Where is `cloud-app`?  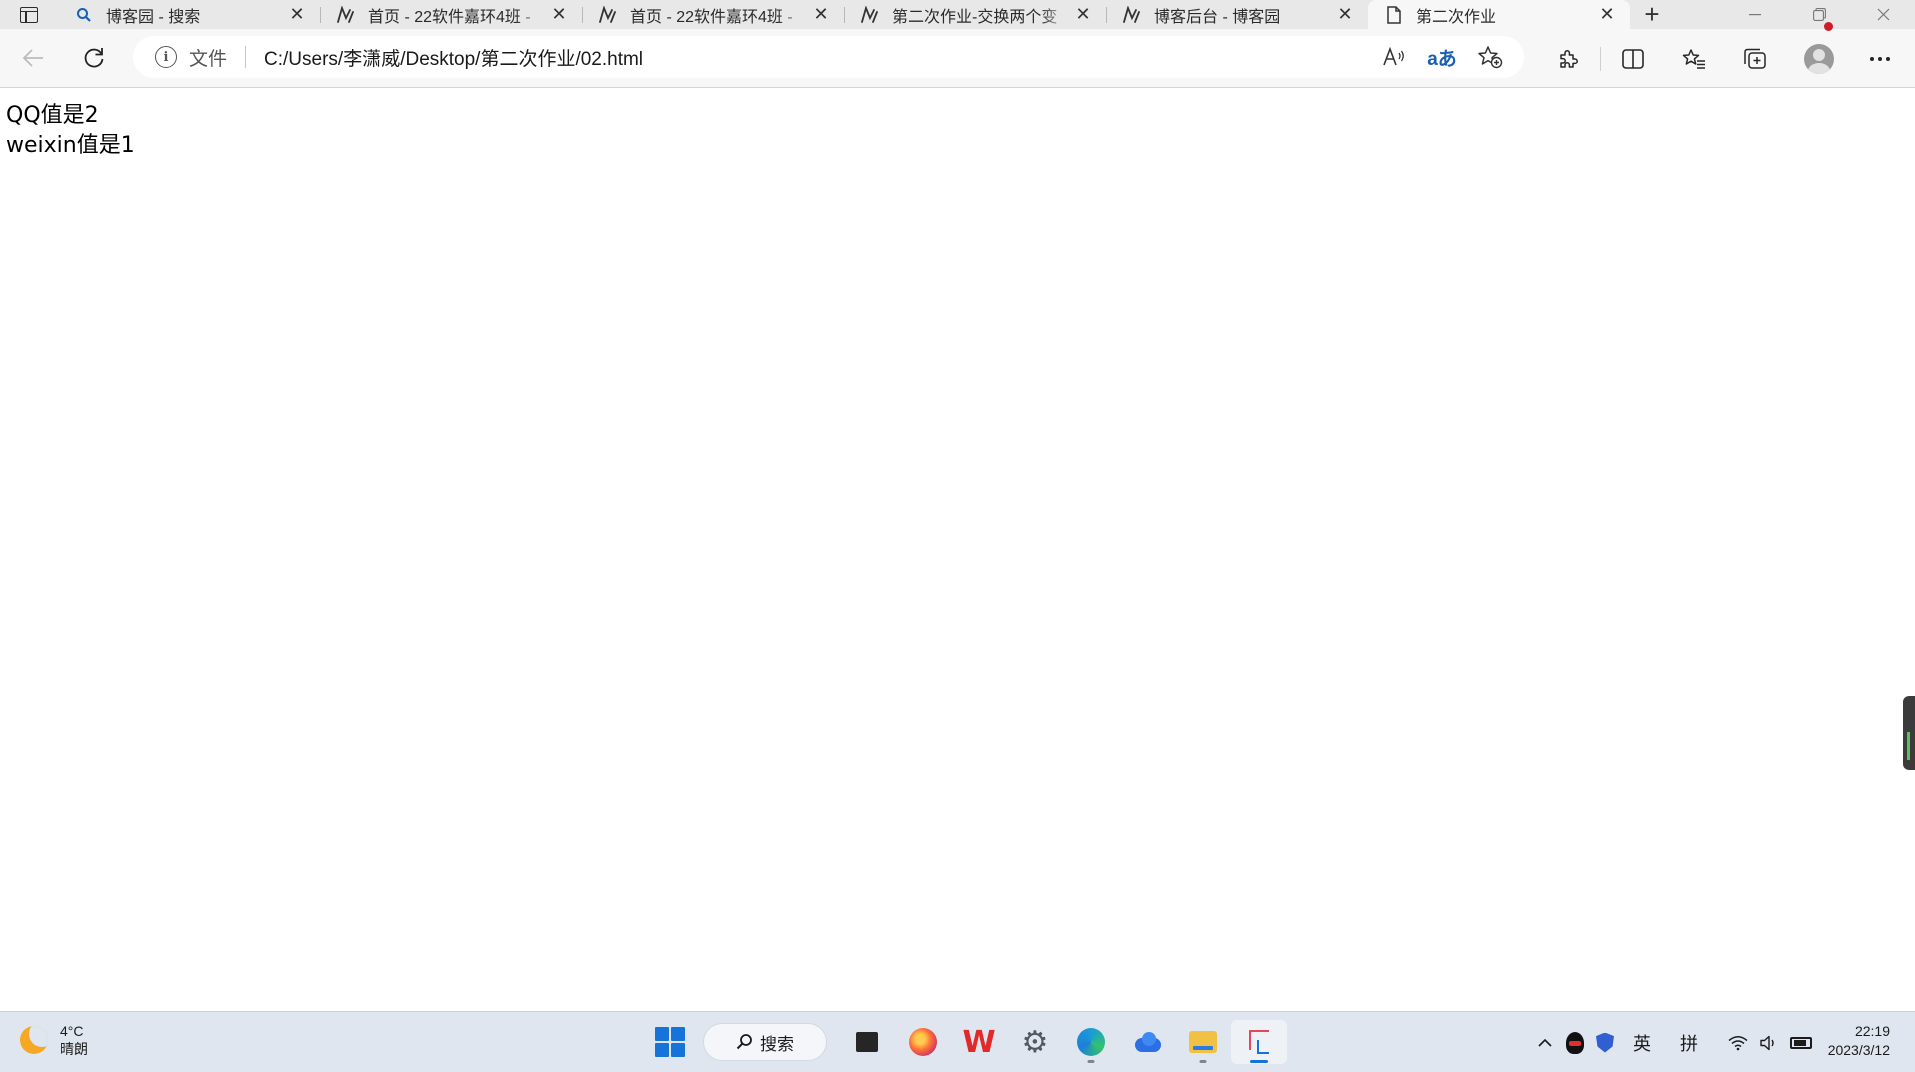
cloud-app is located at coordinates (1147, 1042).